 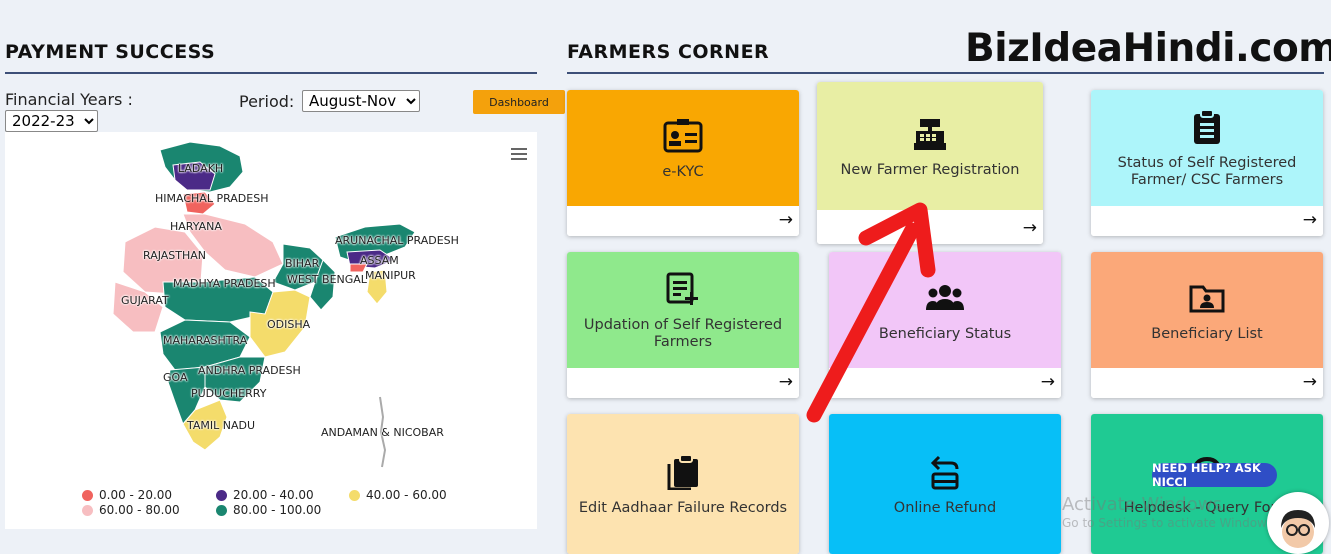 What do you see at coordinates (668, 52) in the screenshot?
I see `farmers-corner-title: FARMERS CORNER` at bounding box center [668, 52].